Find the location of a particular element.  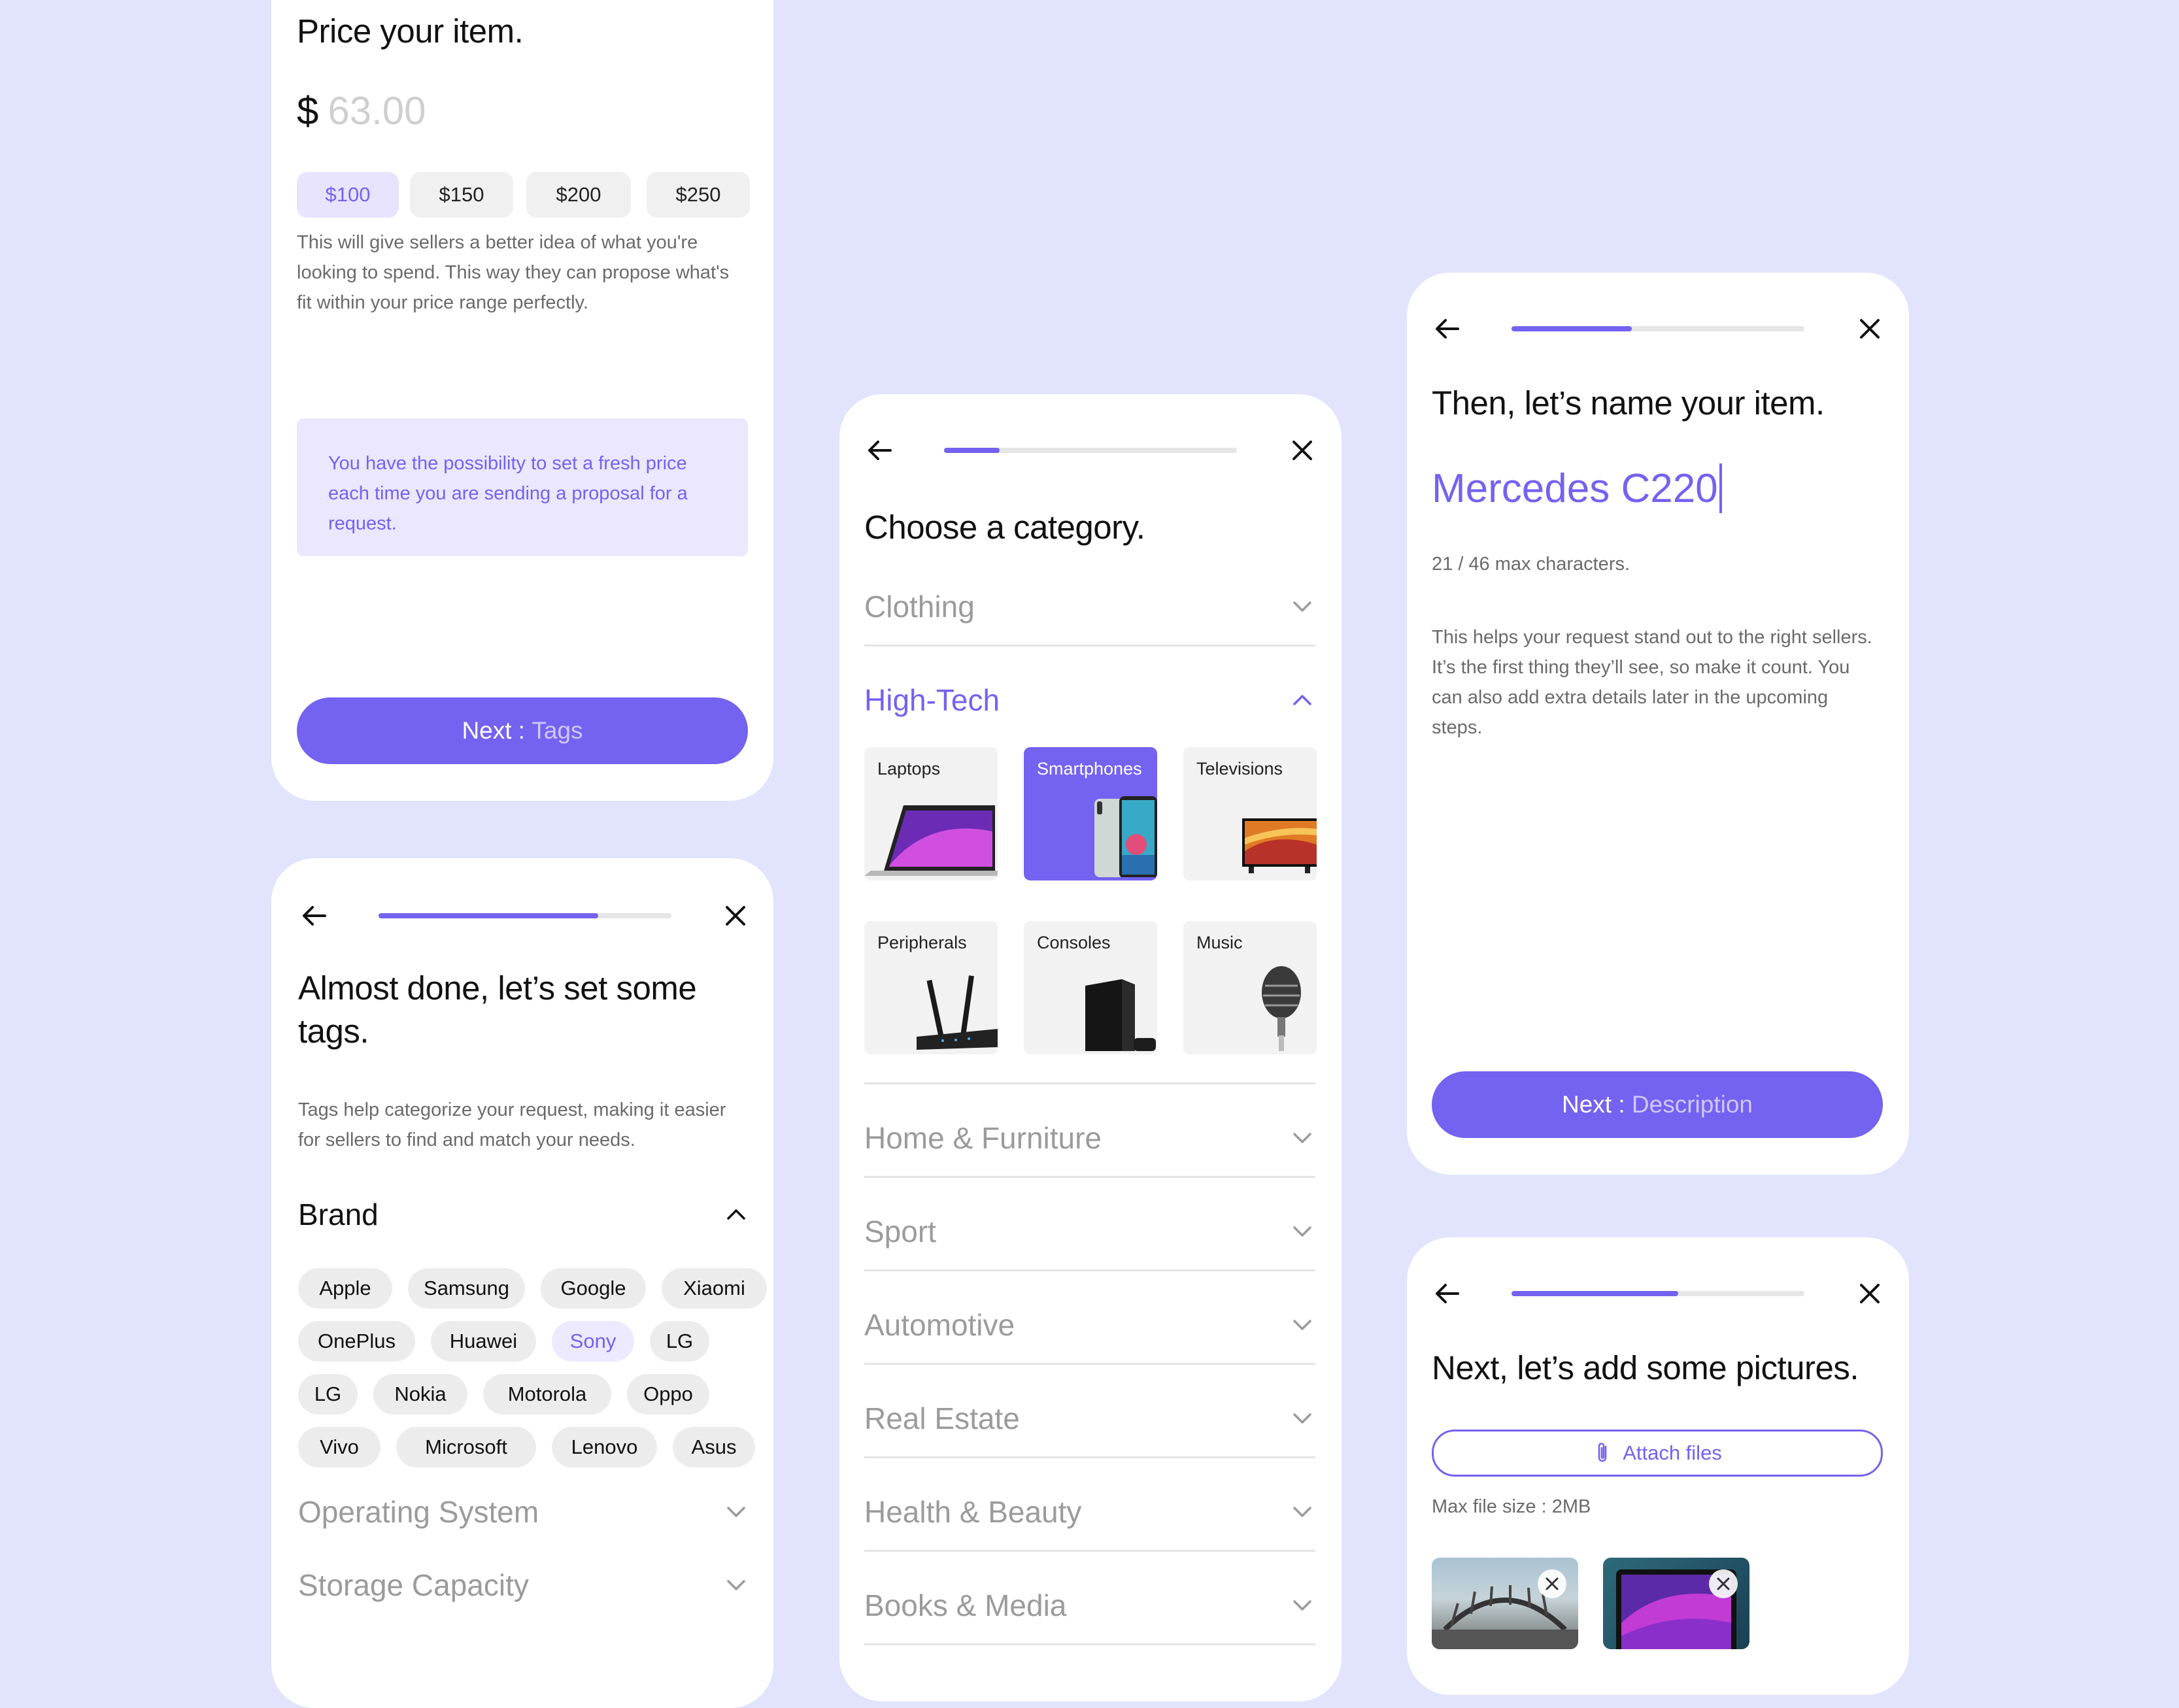

category-row: Health & Beauty is located at coordinates (1089, 1512).